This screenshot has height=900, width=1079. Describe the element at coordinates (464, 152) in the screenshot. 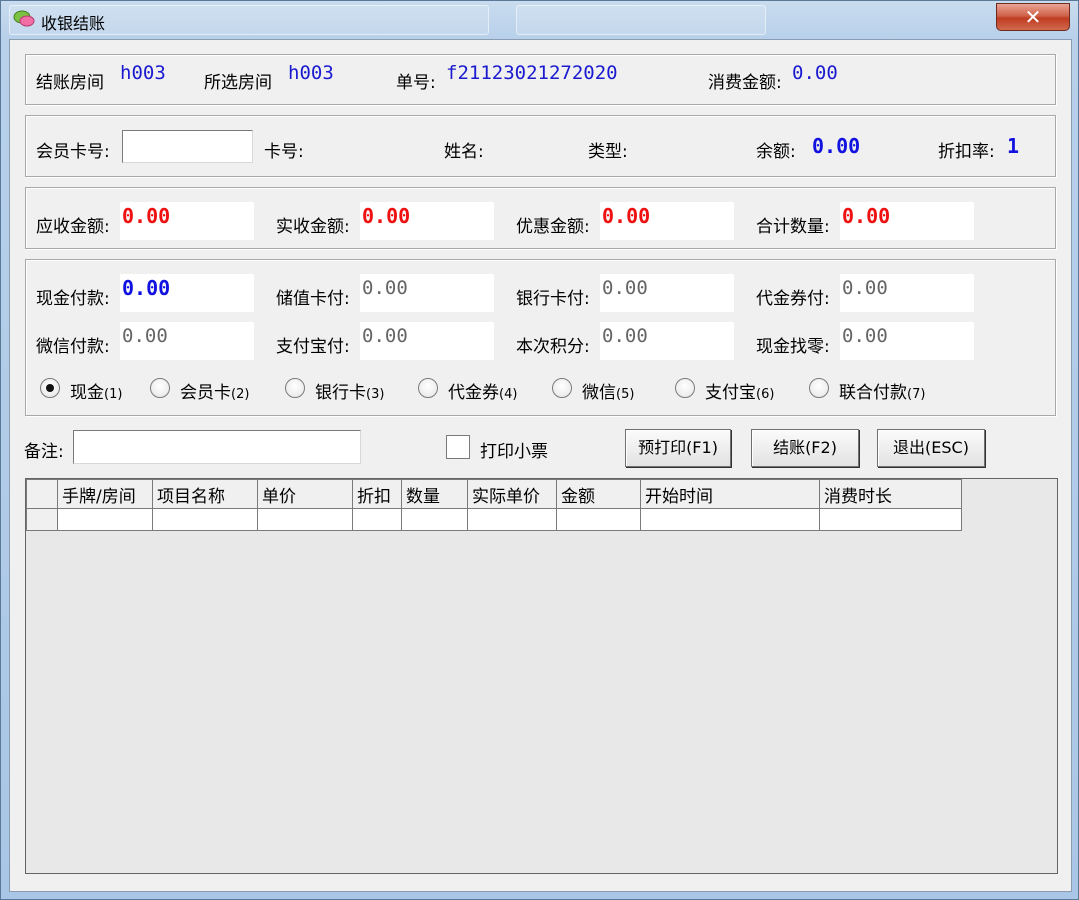

I see `member-name-label: 姓名:` at that location.